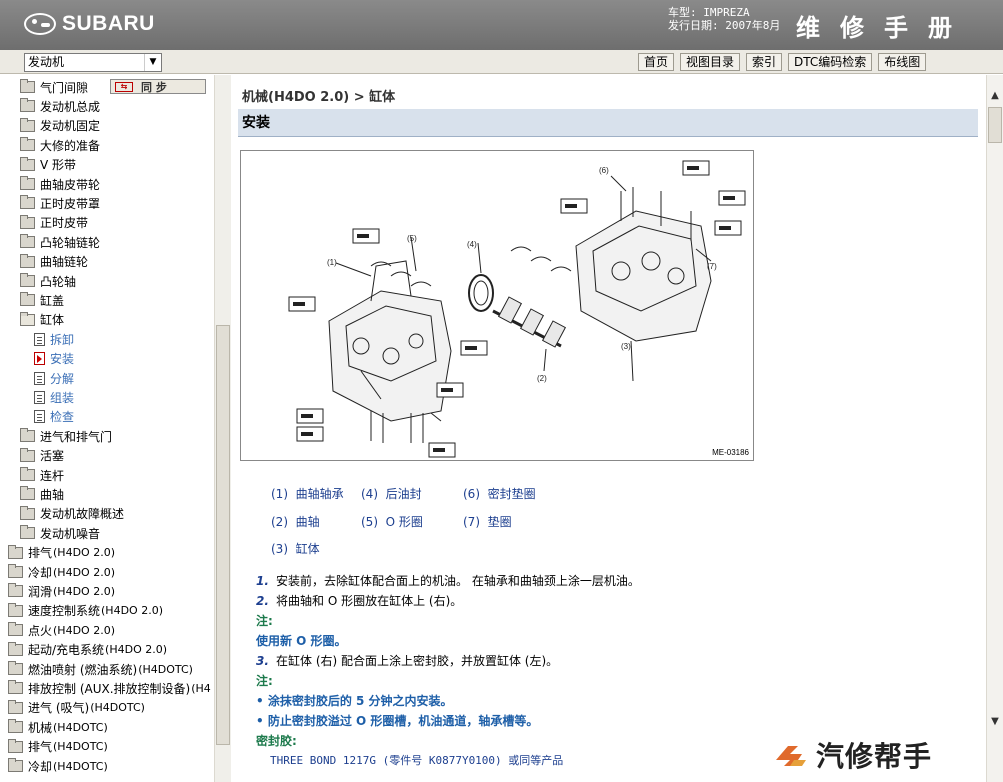 The height and width of the screenshot is (782, 1003). I want to click on sidebar-item: 检查, so click(54, 417).